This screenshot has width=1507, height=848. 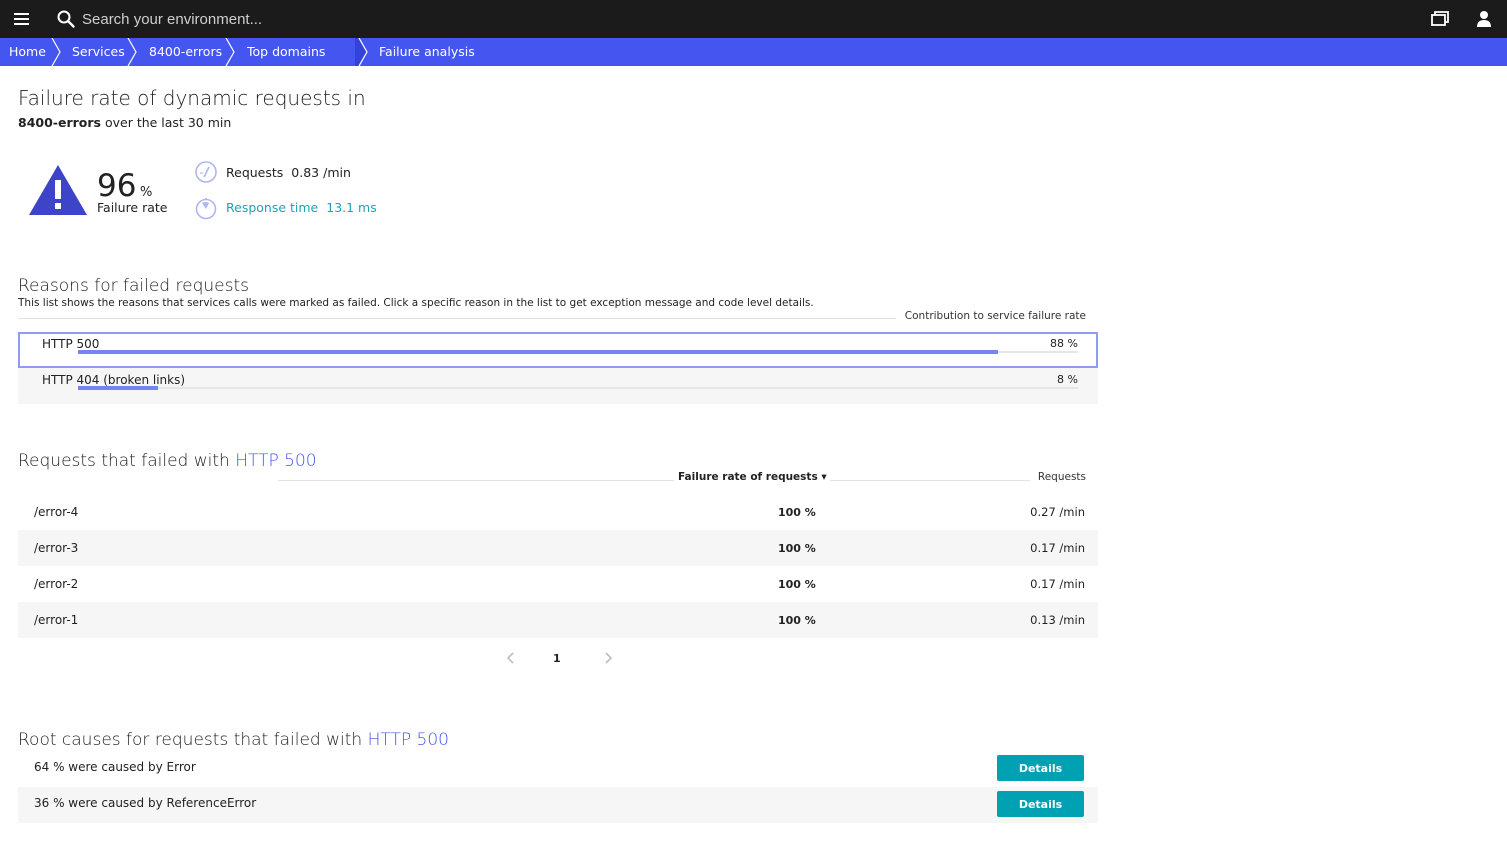 What do you see at coordinates (1440, 19) in the screenshot?
I see `windows-icon` at bounding box center [1440, 19].